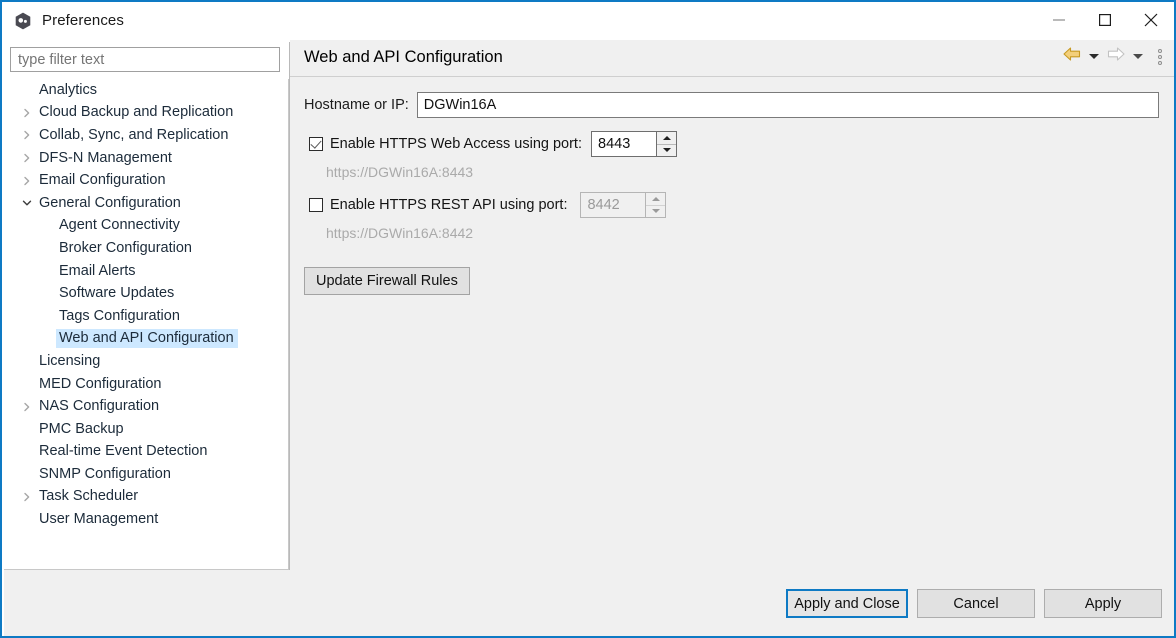 The height and width of the screenshot is (638, 1176). What do you see at coordinates (99, 519) in the screenshot?
I see `sidebar-item-label: User Management` at bounding box center [99, 519].